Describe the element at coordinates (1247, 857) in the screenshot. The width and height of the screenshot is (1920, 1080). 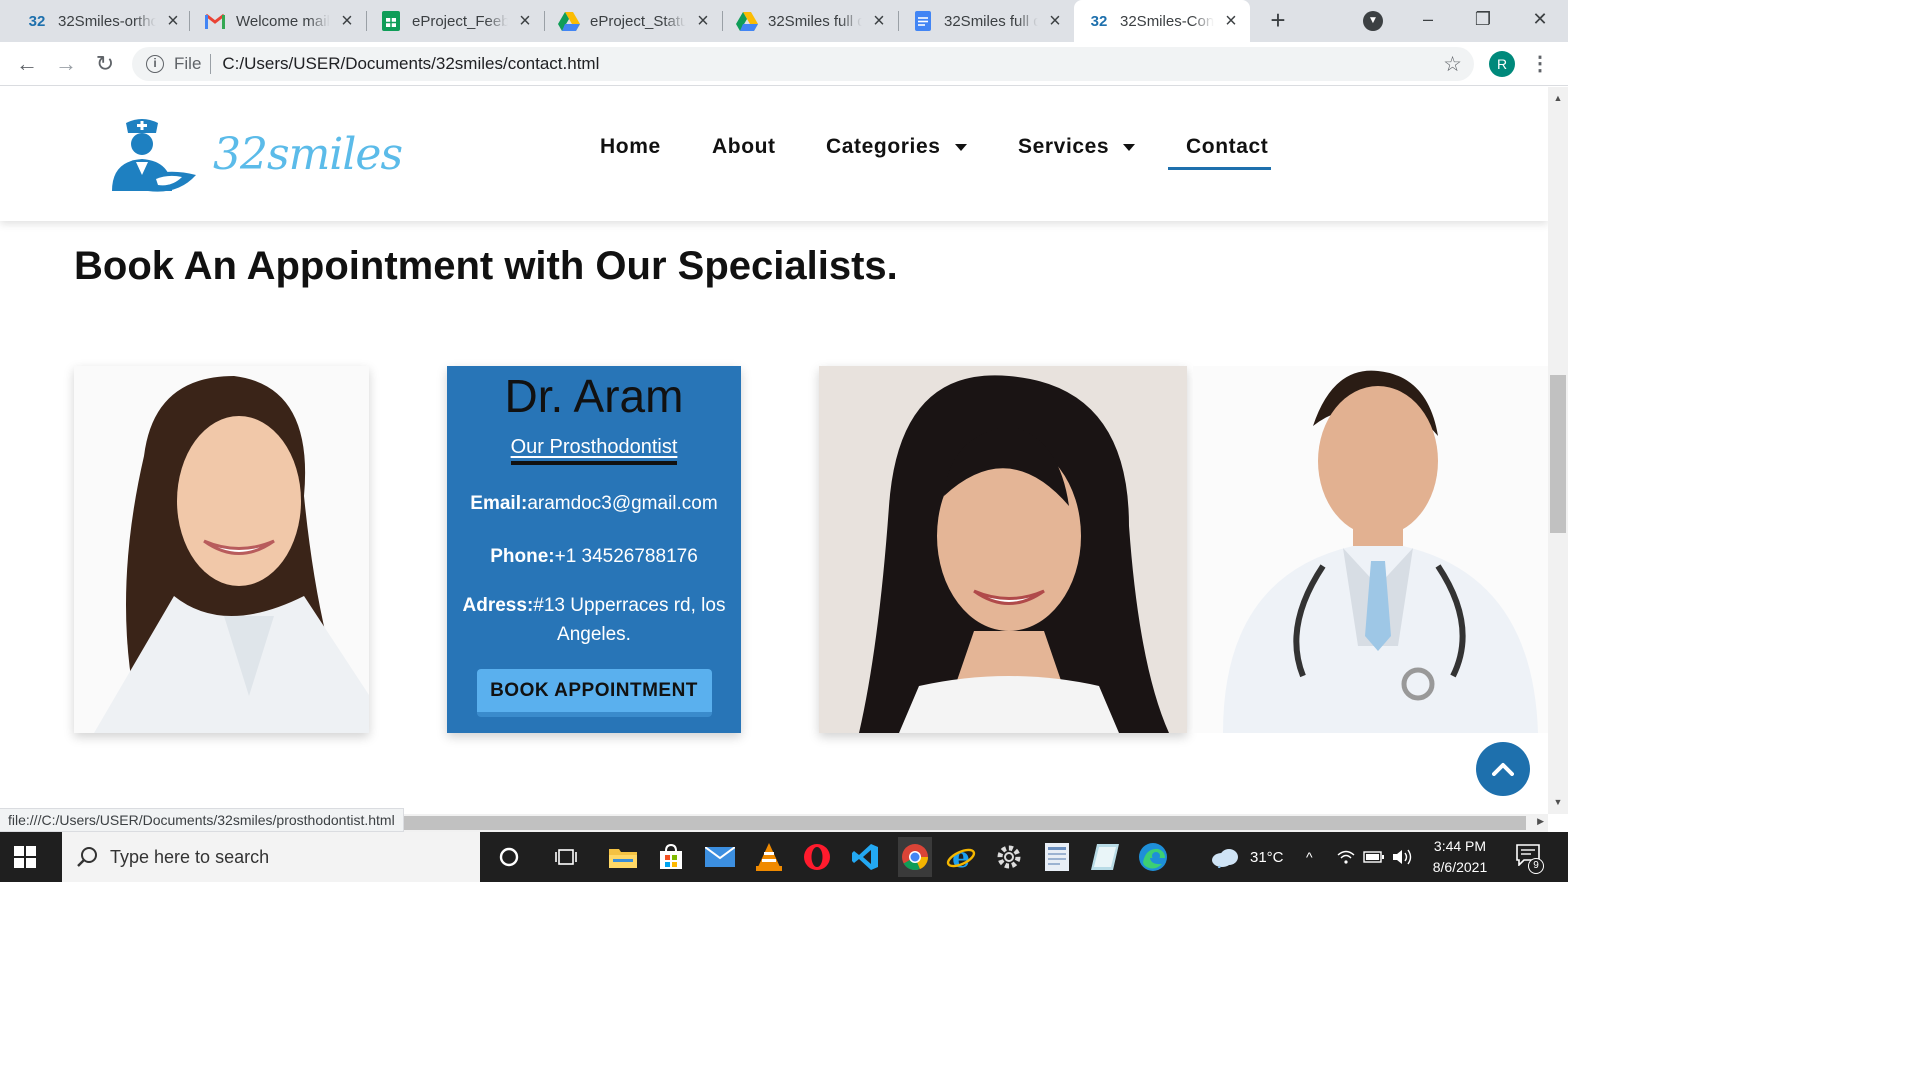
I see `weather-widget: 31°C` at that location.